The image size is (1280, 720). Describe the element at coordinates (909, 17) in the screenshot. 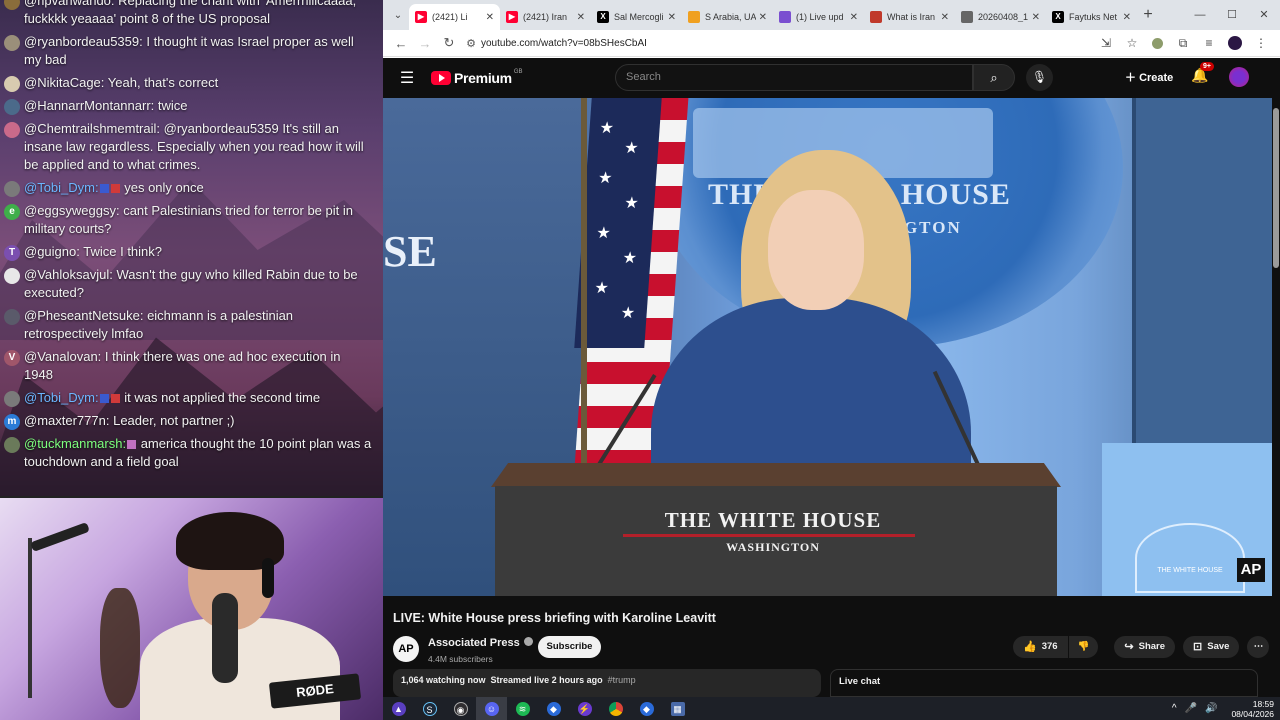

I see `browser-tab: What is Iran ✕` at that location.